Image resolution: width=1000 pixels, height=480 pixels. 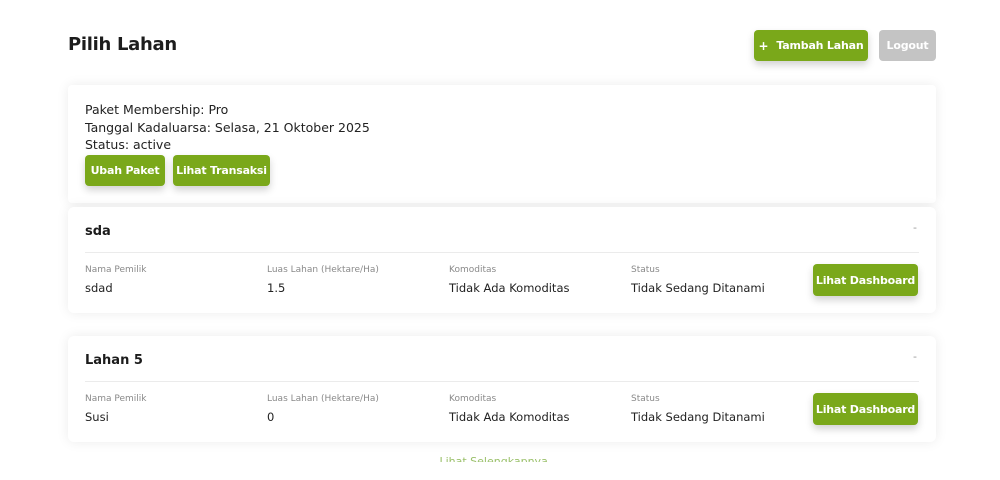 I want to click on page-title: Pilih Lahan, so click(x=122, y=44).